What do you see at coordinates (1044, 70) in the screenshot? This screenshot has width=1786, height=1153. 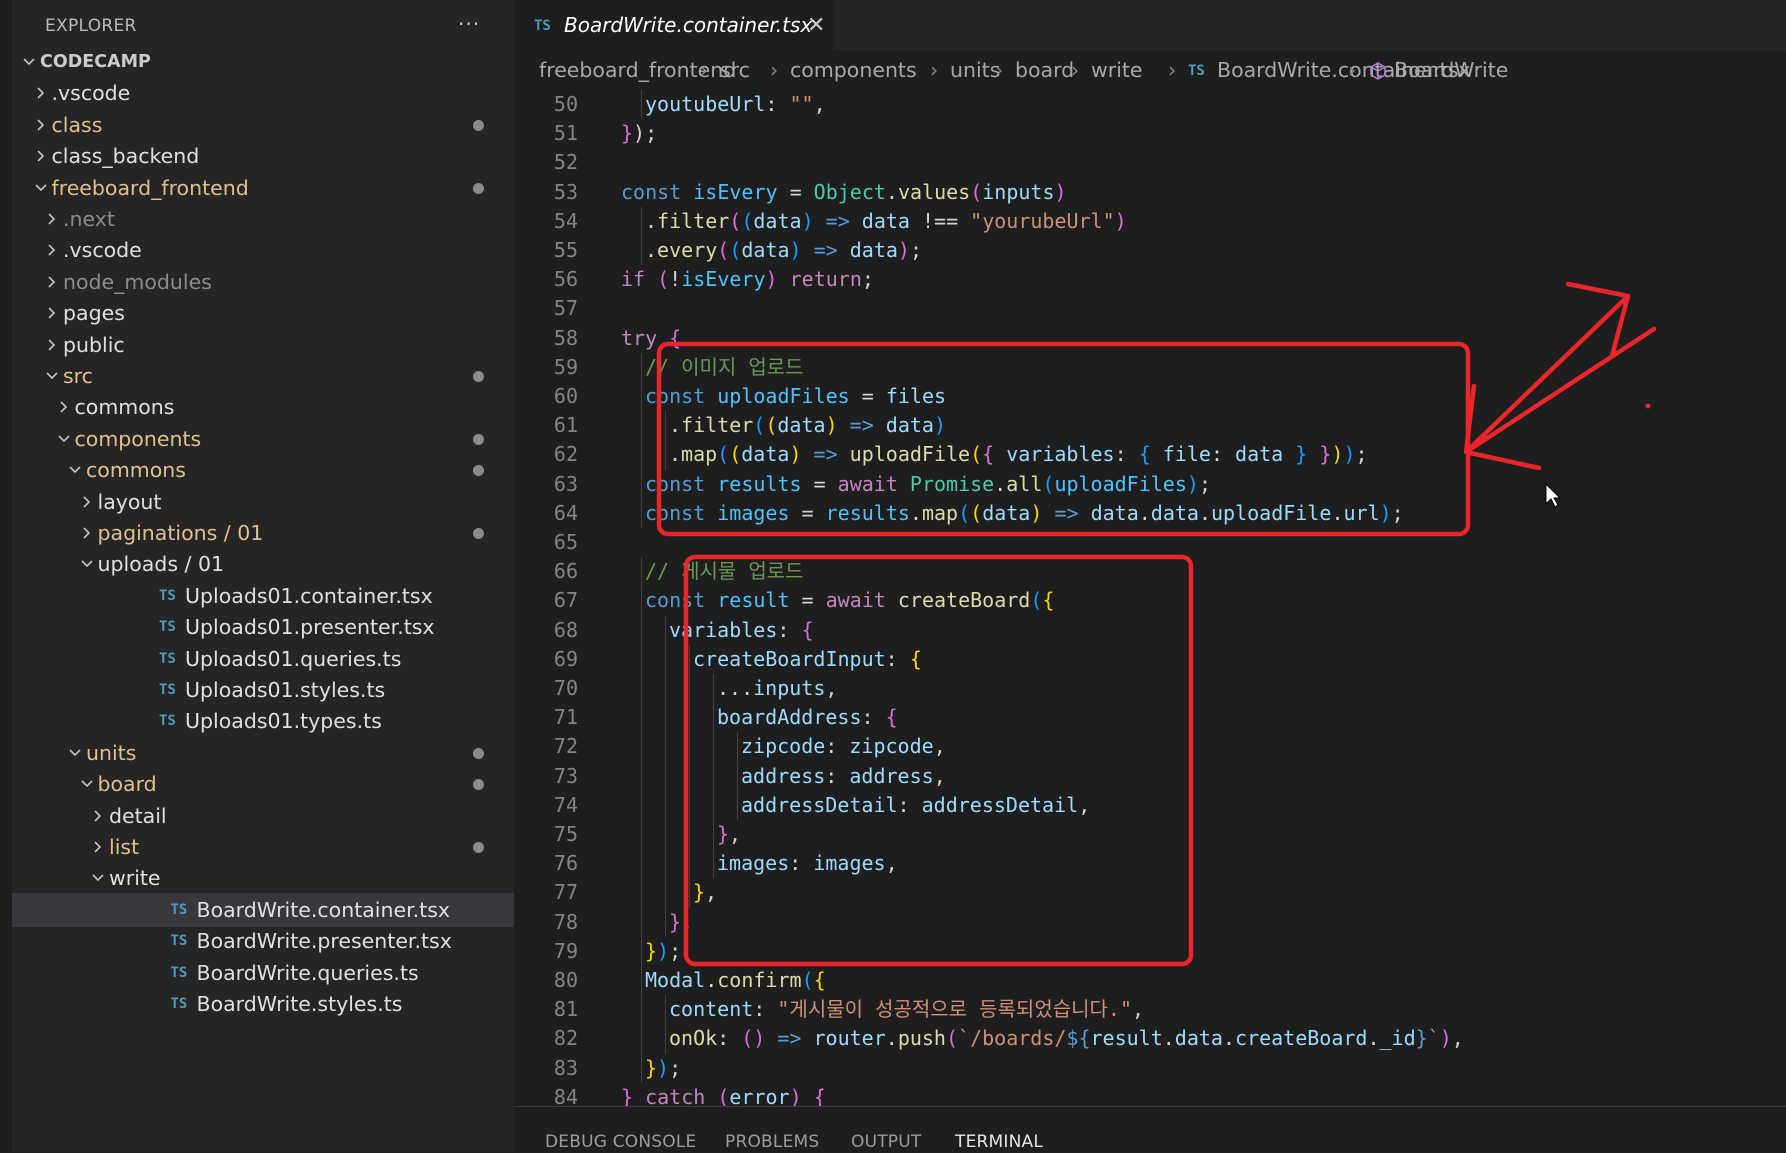 I see `breadcrumb-item: board` at bounding box center [1044, 70].